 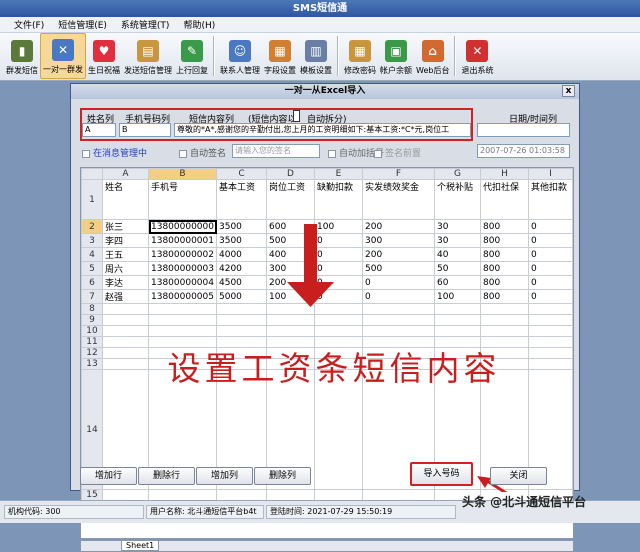 I want to click on grid-cell: 13800000004, so click(x=182, y=282).